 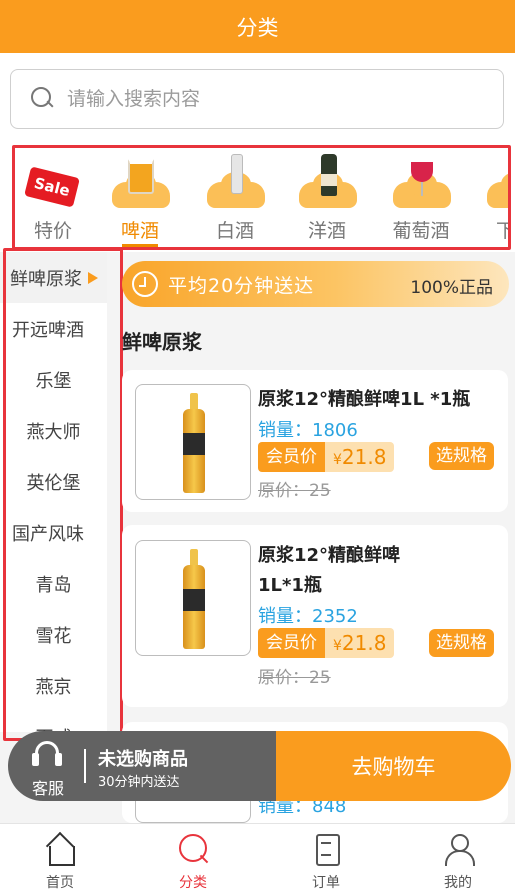 I want to click on tab-wine: 葡萄酒, so click(x=421, y=197).